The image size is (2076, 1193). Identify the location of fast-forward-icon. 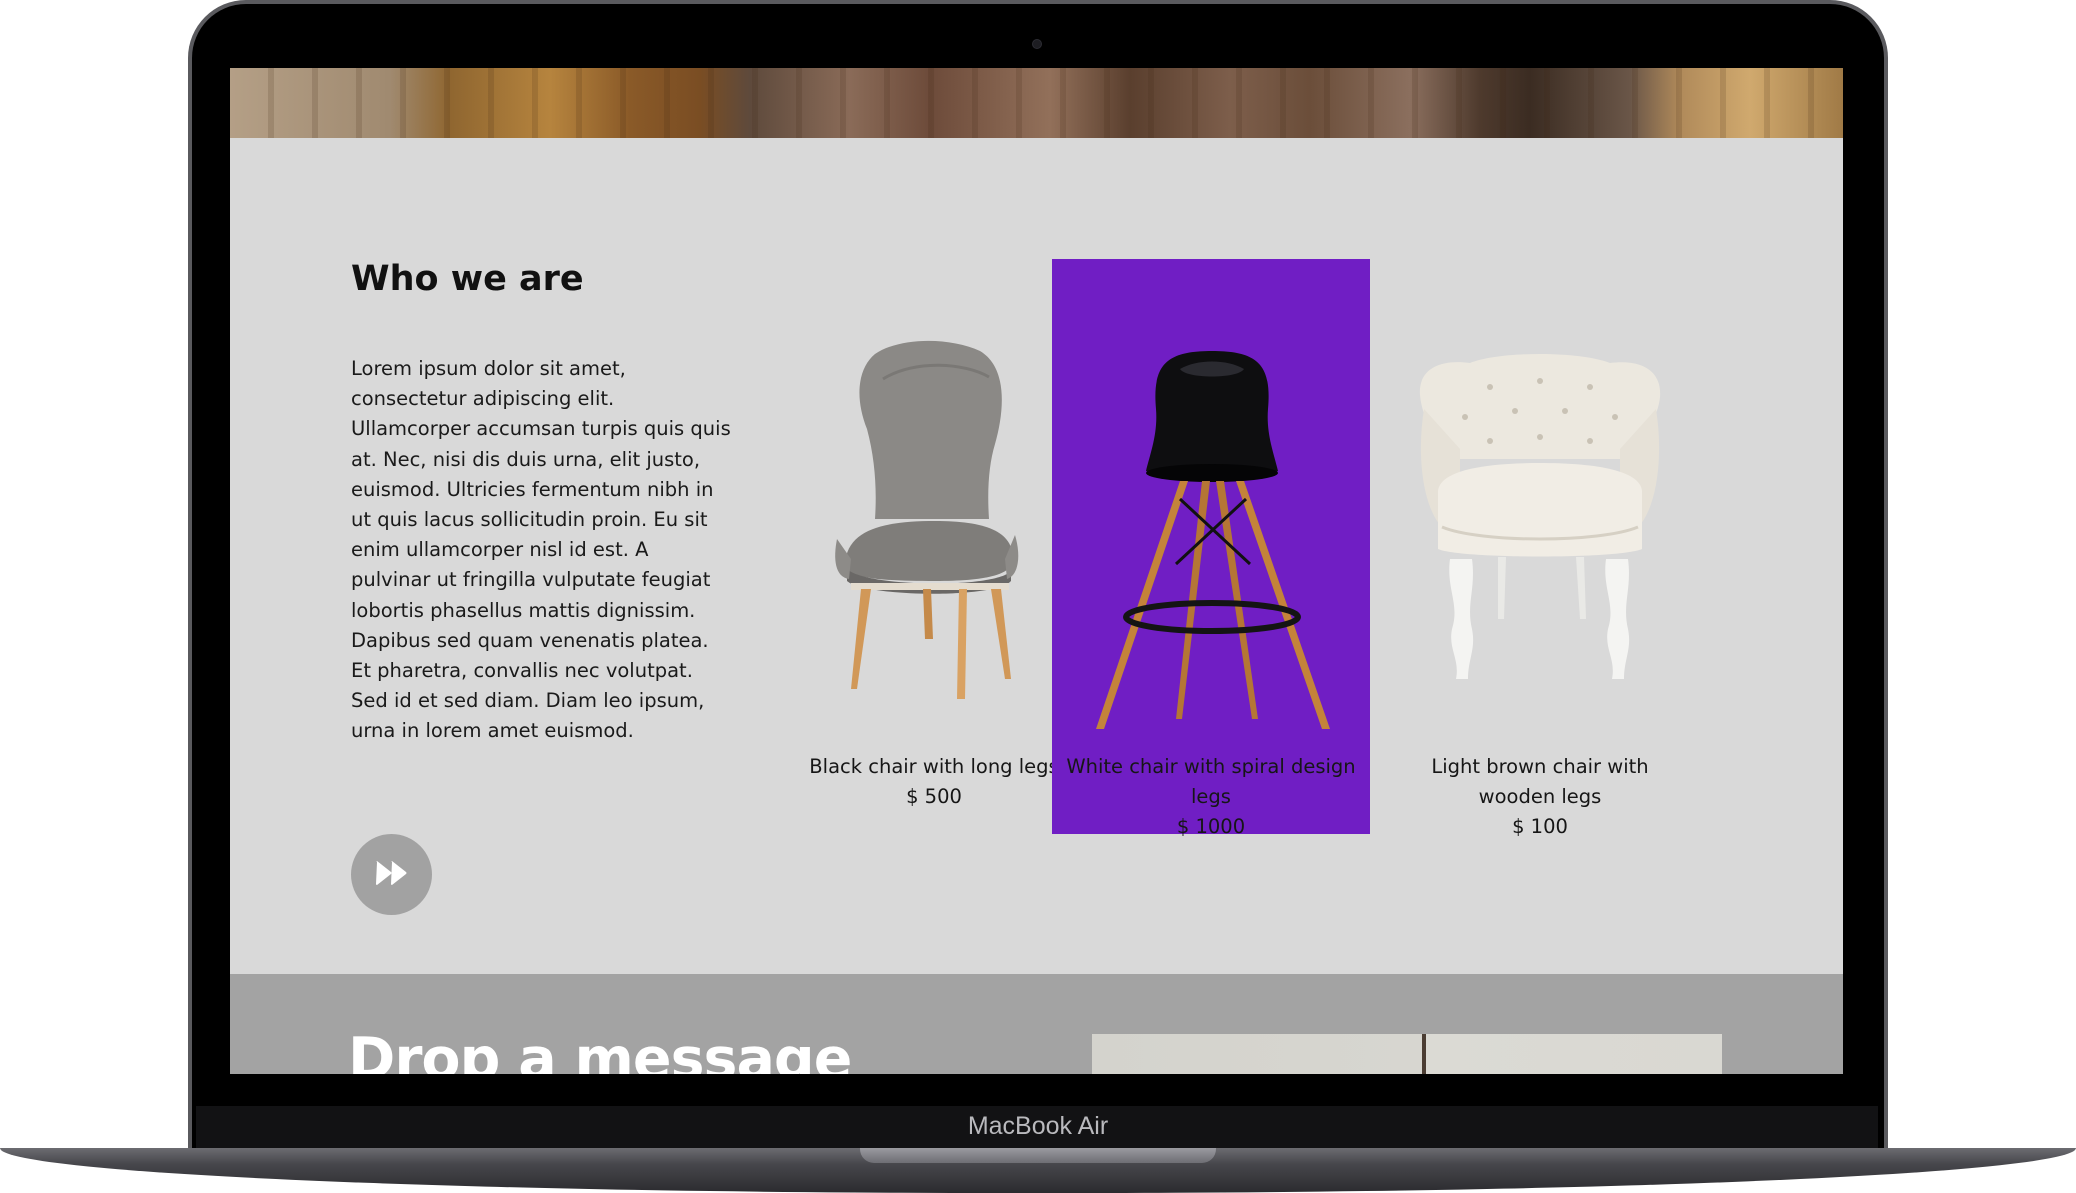
(392, 874).